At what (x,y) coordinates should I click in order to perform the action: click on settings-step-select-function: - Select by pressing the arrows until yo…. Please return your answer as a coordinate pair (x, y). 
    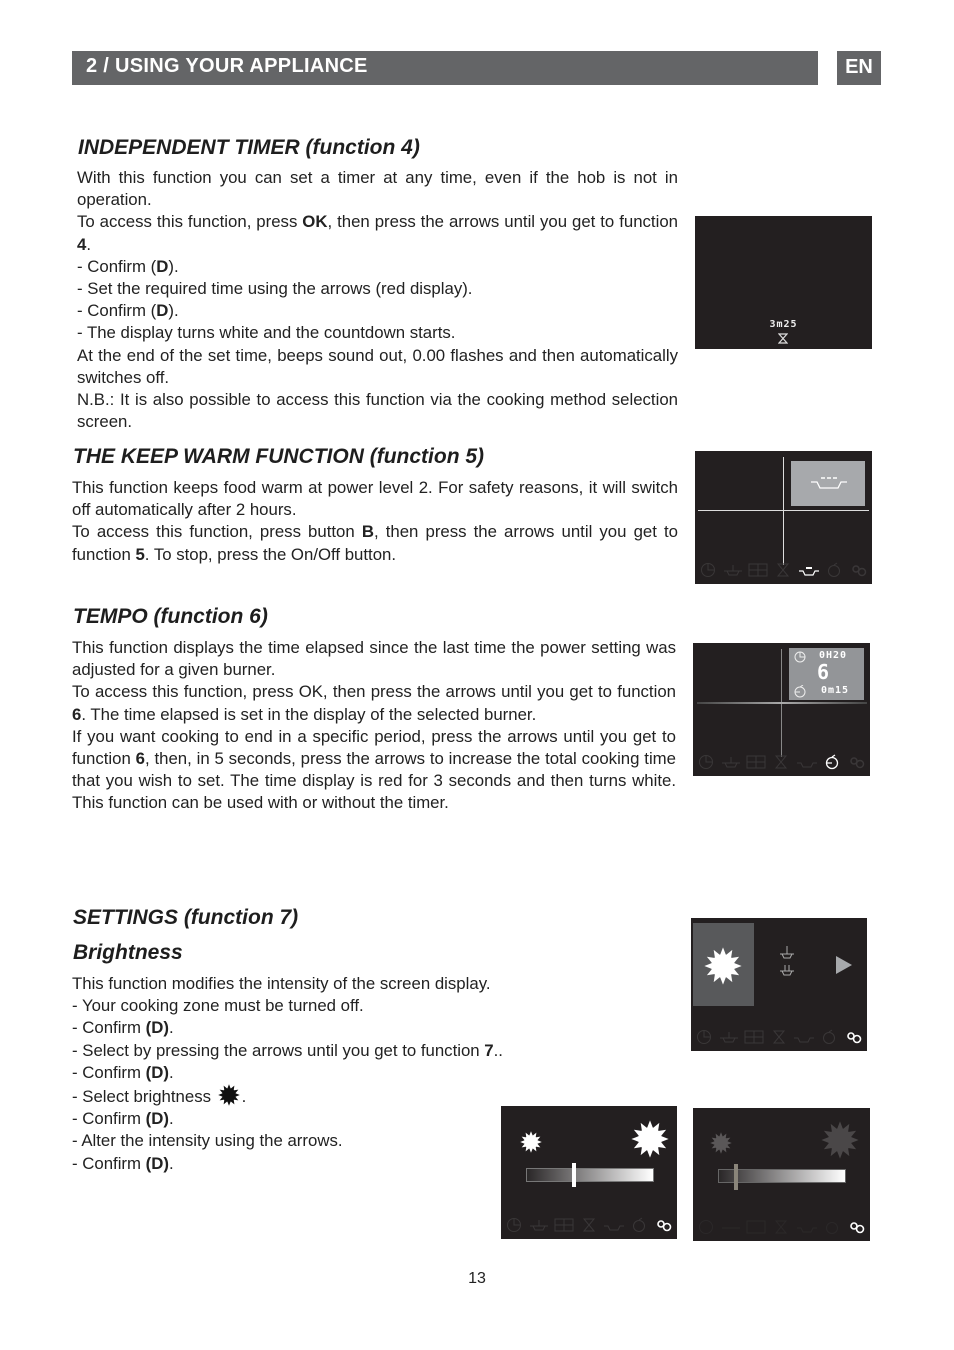
    Looking at the image, I should click on (287, 1050).